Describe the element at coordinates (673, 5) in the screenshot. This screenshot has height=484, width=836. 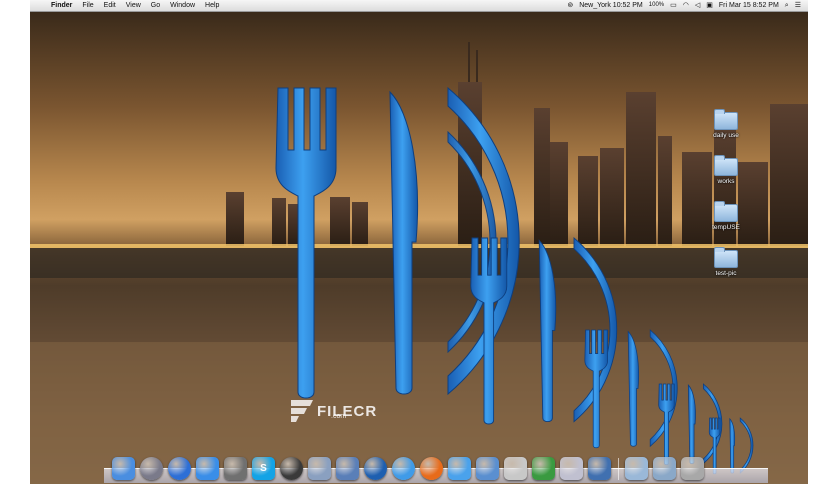
I see `battery-icon: ▭` at that location.